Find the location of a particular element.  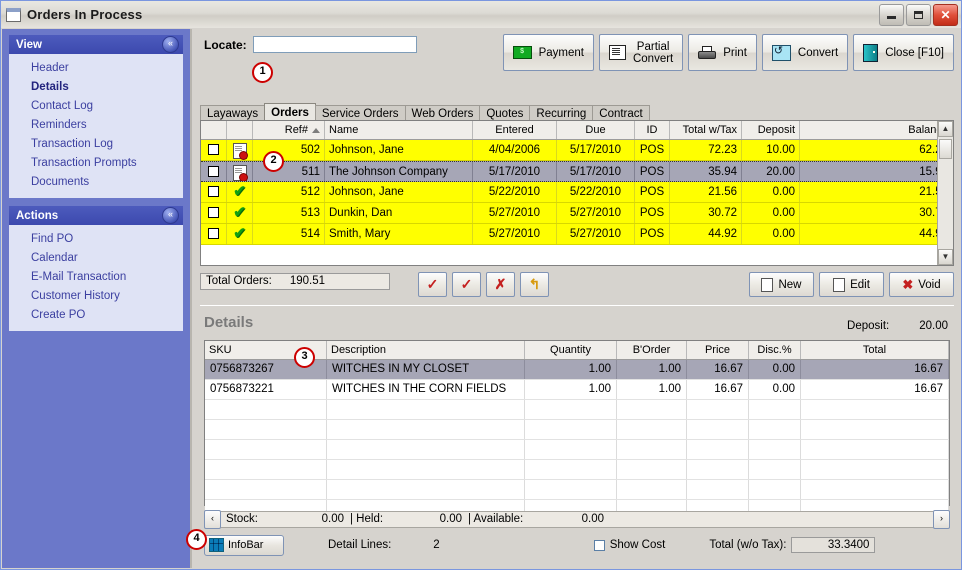

maximize-button is located at coordinates (918, 14).